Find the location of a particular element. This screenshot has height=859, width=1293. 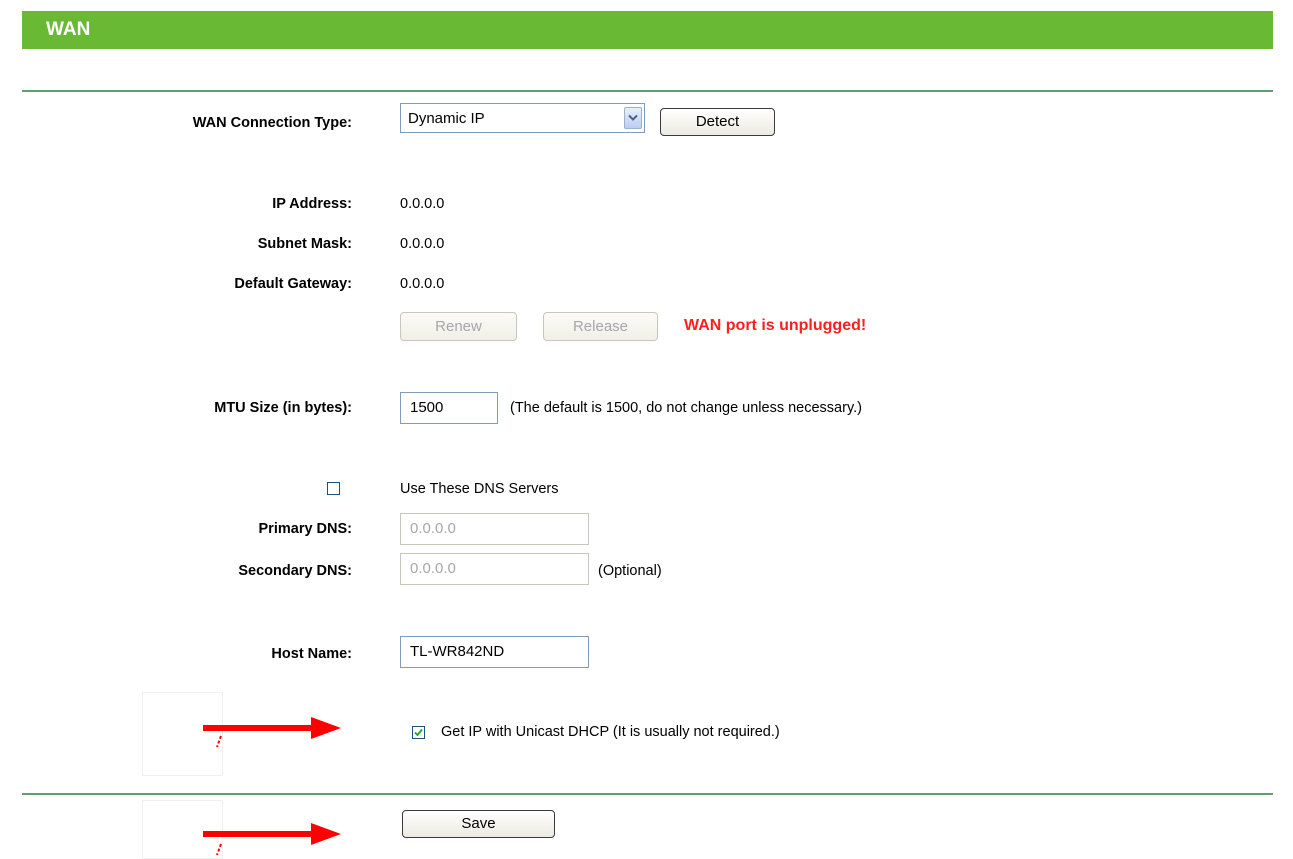

page-title: WAN is located at coordinates (68, 29).